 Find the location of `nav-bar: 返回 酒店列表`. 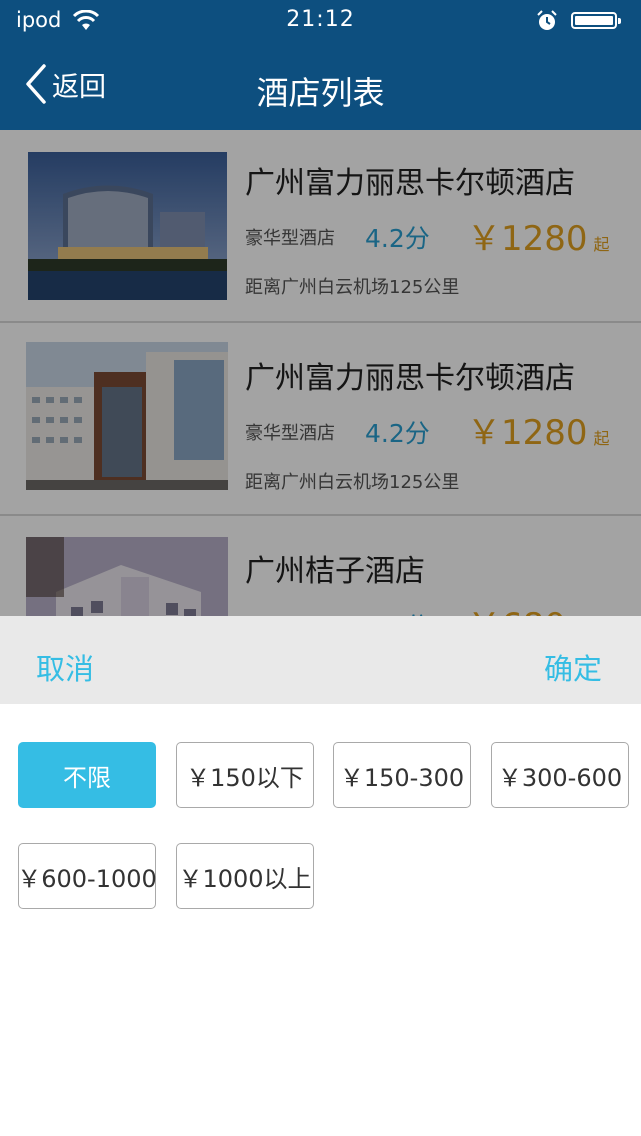

nav-bar: 返回 酒店列表 is located at coordinates (320, 86).